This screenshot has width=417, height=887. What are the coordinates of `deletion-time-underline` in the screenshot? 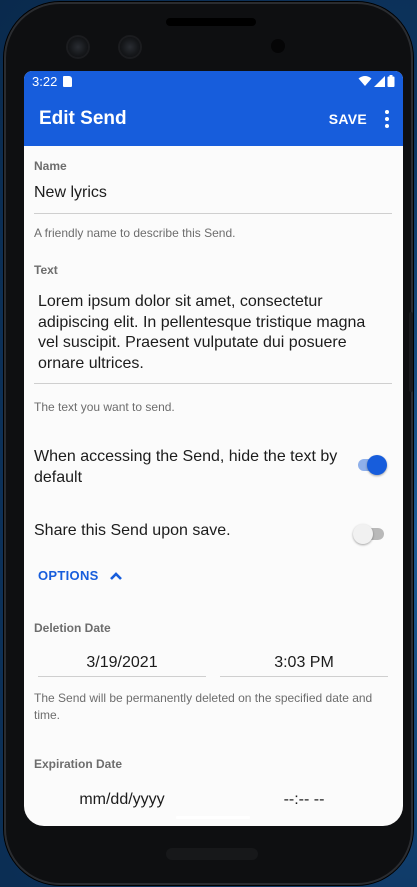 It's located at (304, 676).